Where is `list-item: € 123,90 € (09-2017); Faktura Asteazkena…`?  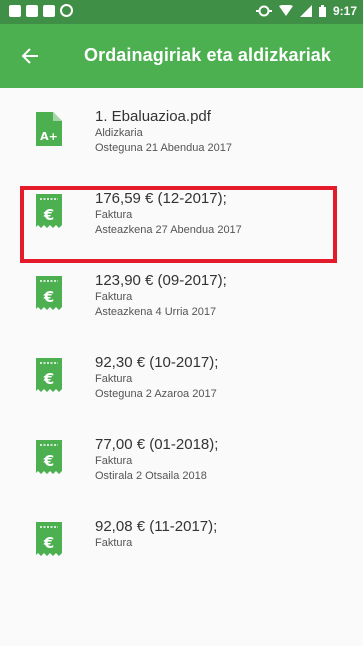 list-item: € 123,90 € (09-2017); Faktura Asteazkena… is located at coordinates (181, 293).